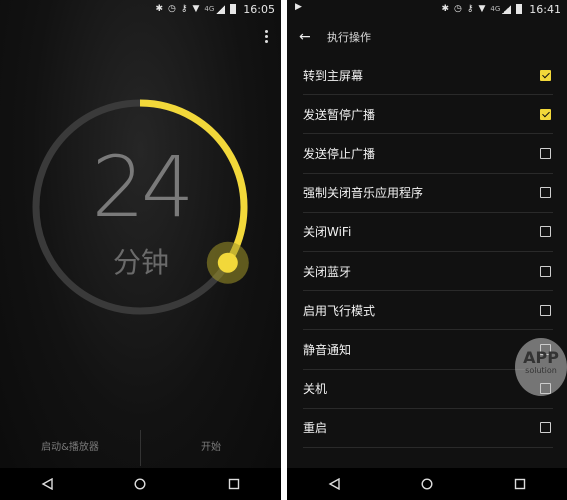 This screenshot has width=567, height=500. Describe the element at coordinates (339, 153) in the screenshot. I see `action-label: 发送停止广播` at that location.